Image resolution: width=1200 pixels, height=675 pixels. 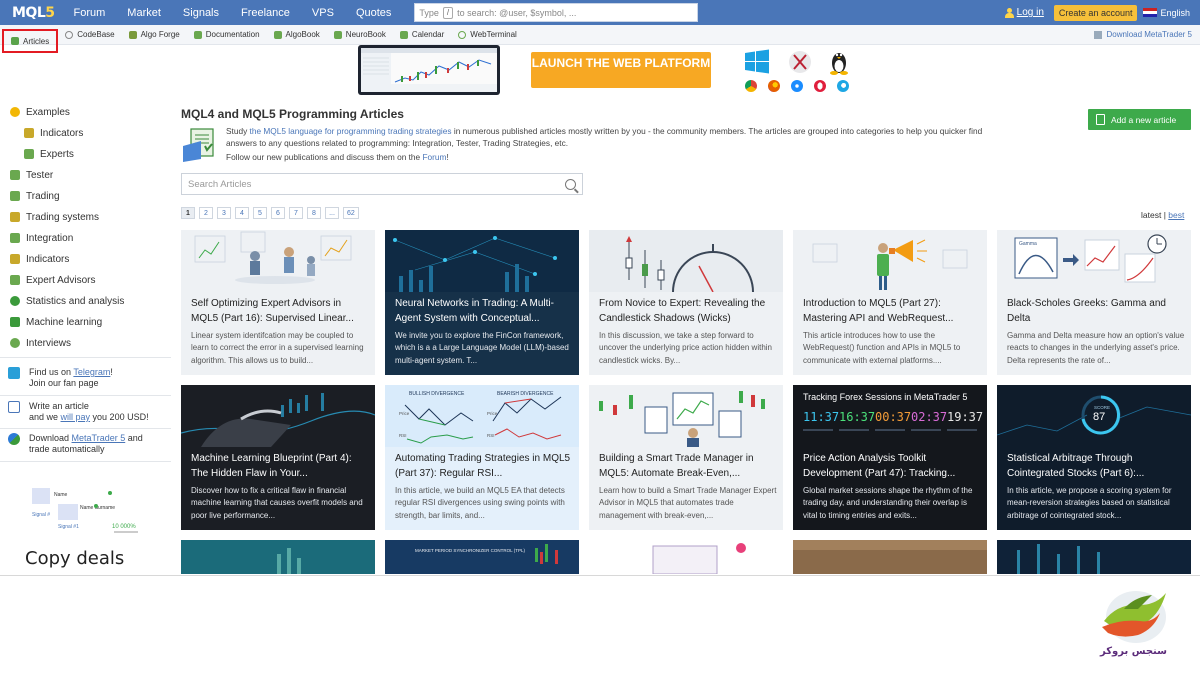 I want to click on logo-text: MQL5, so click(x=33, y=12).